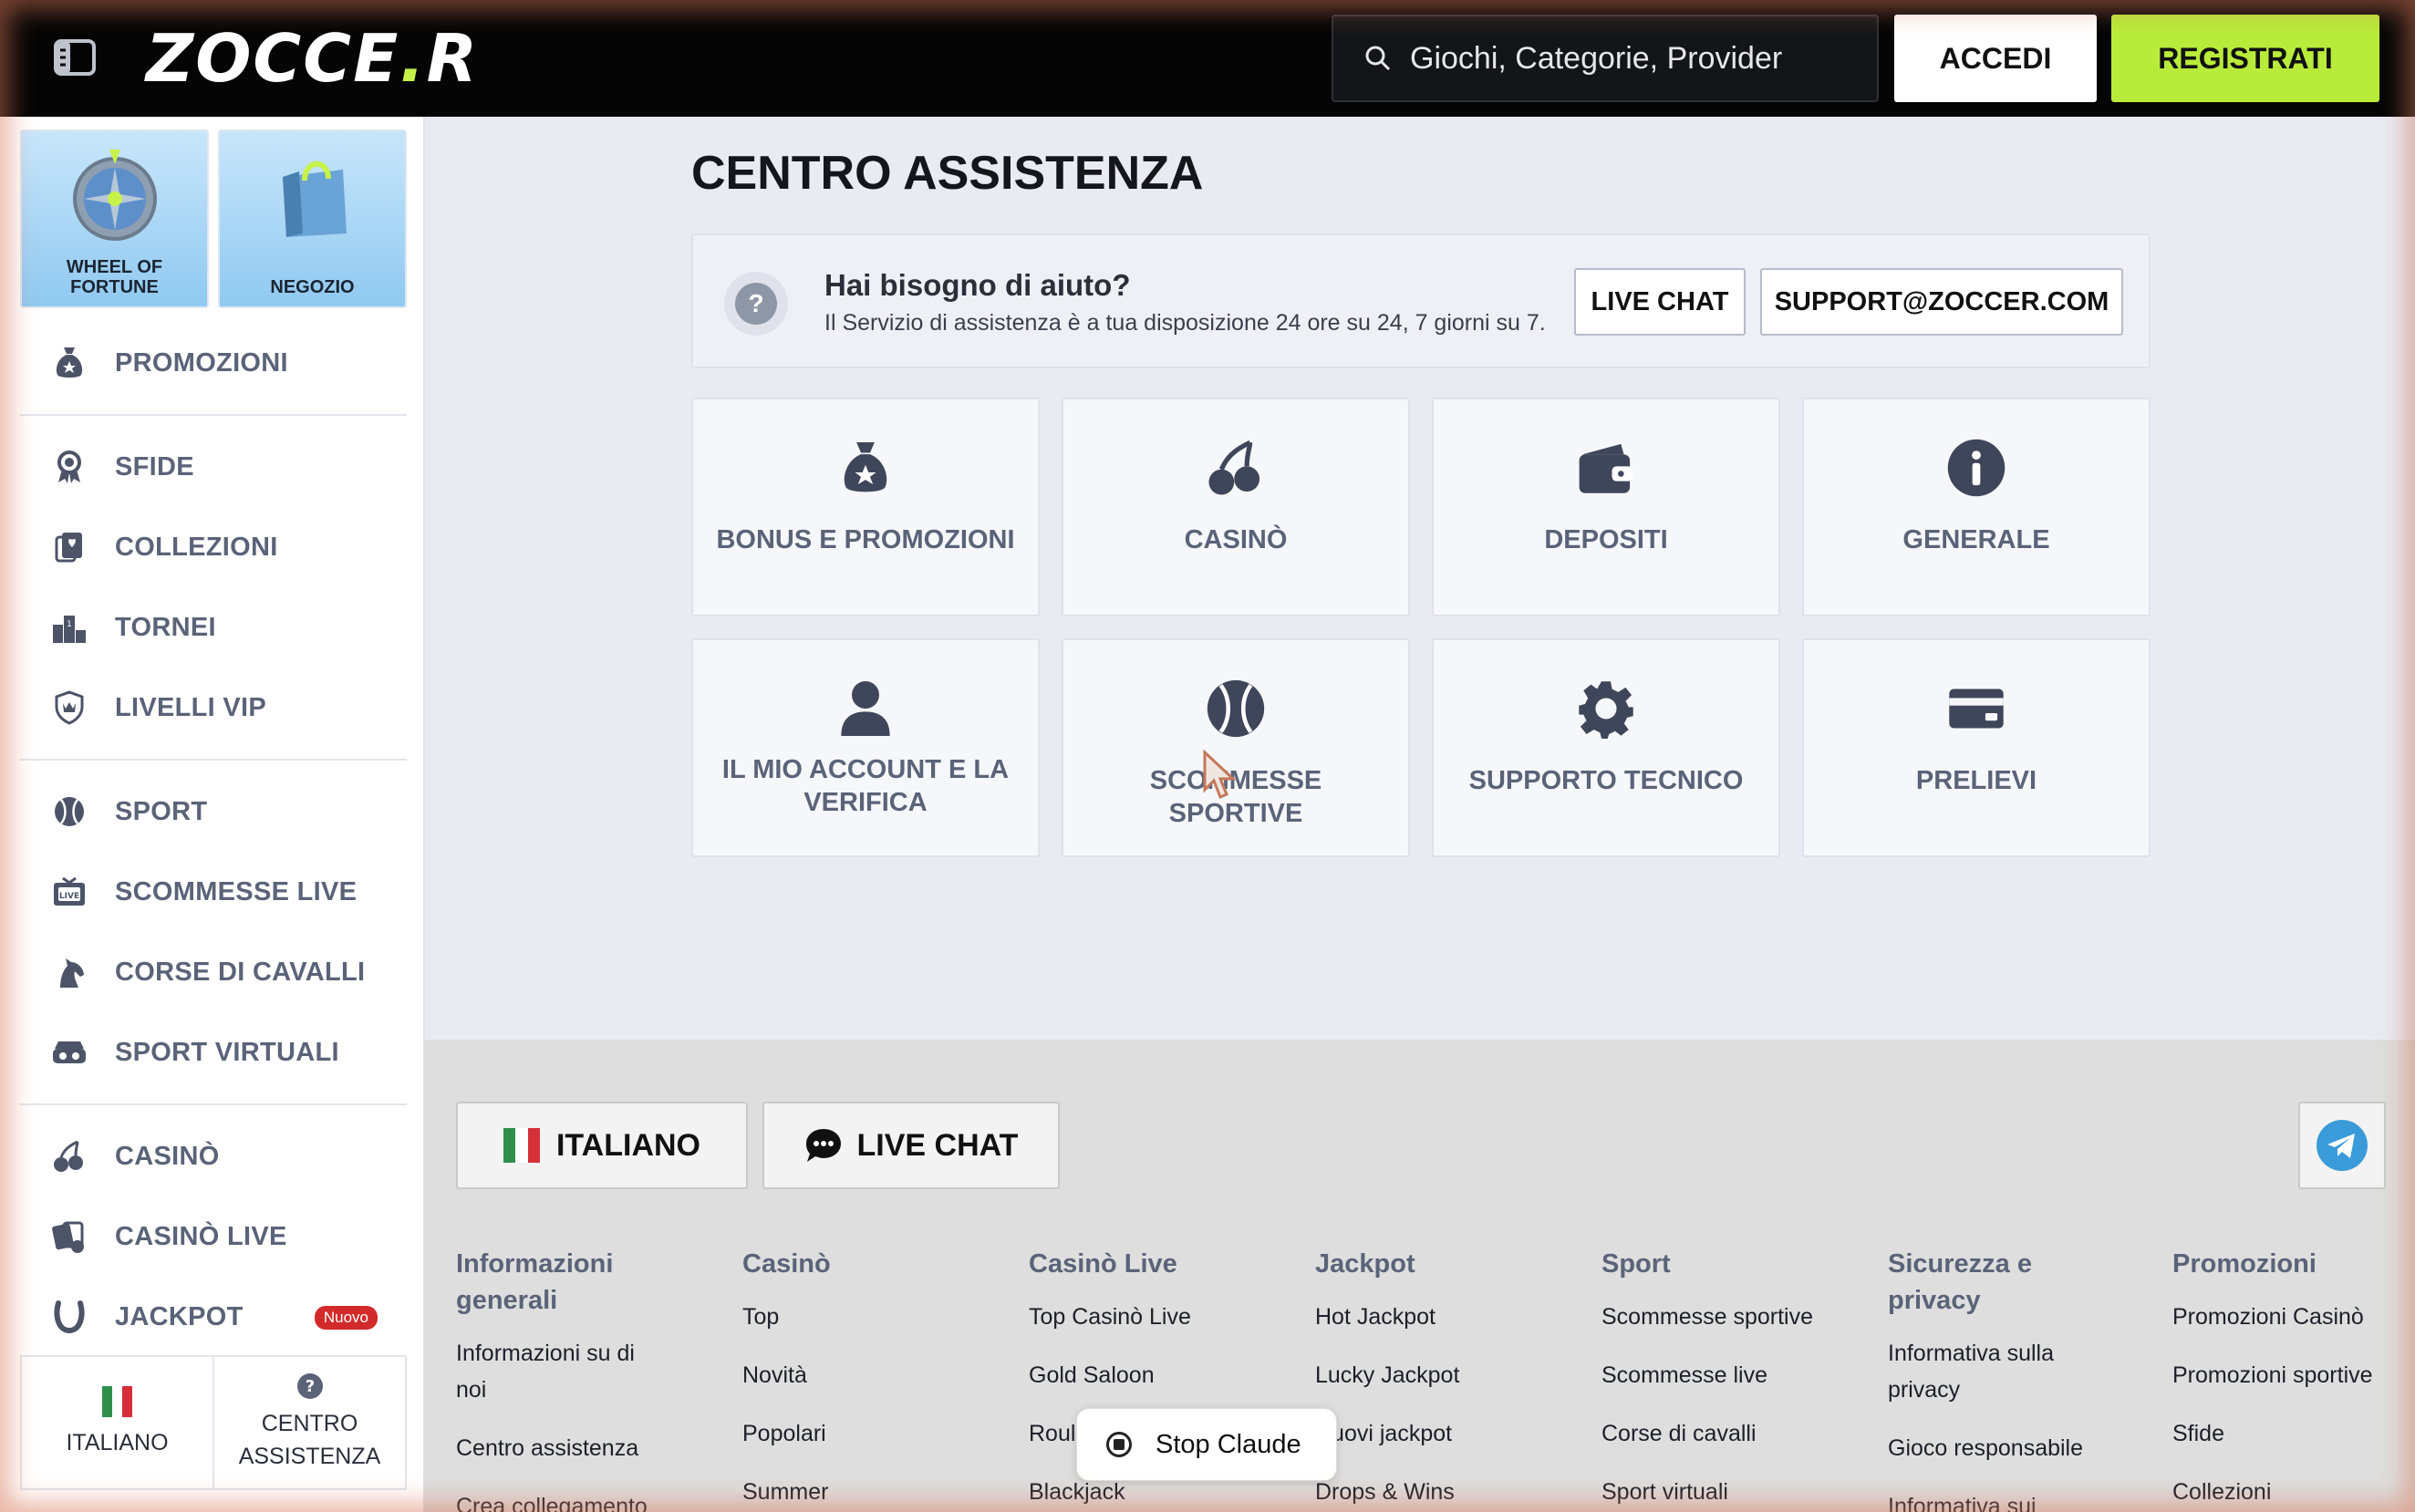 Image resolution: width=2415 pixels, height=1512 pixels. What do you see at coordinates (1236, 747) in the screenshot?
I see `category-scommesse-sportive: SCOMMESSE SPORTIVE` at bounding box center [1236, 747].